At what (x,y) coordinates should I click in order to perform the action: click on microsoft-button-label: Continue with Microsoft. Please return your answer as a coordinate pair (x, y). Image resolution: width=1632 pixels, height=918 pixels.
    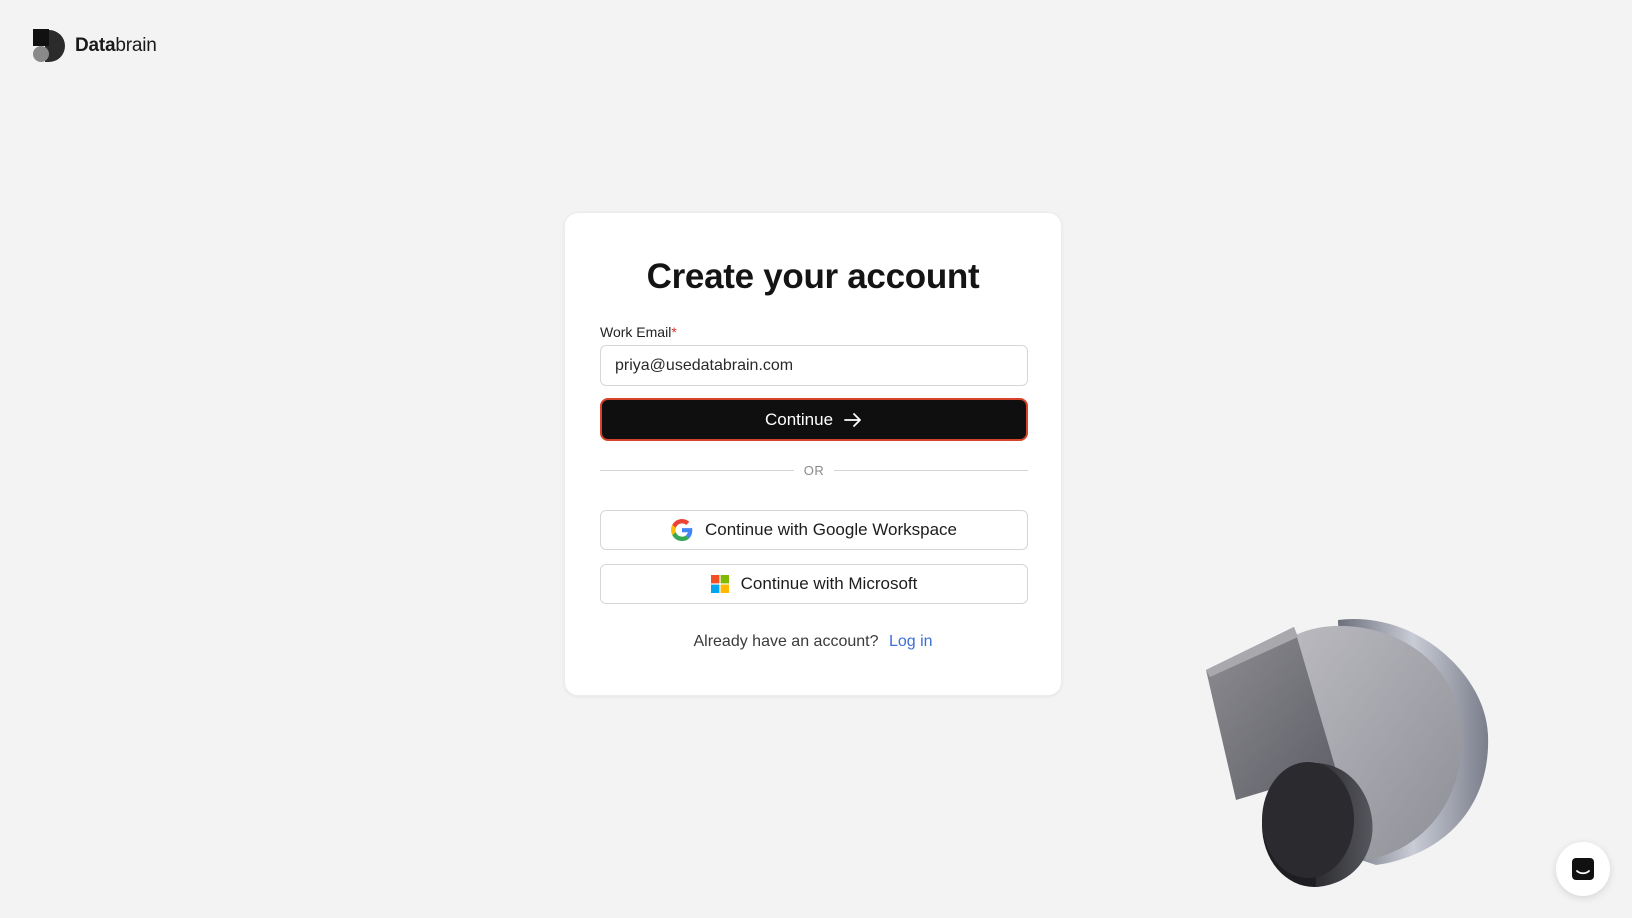
    Looking at the image, I should click on (829, 583).